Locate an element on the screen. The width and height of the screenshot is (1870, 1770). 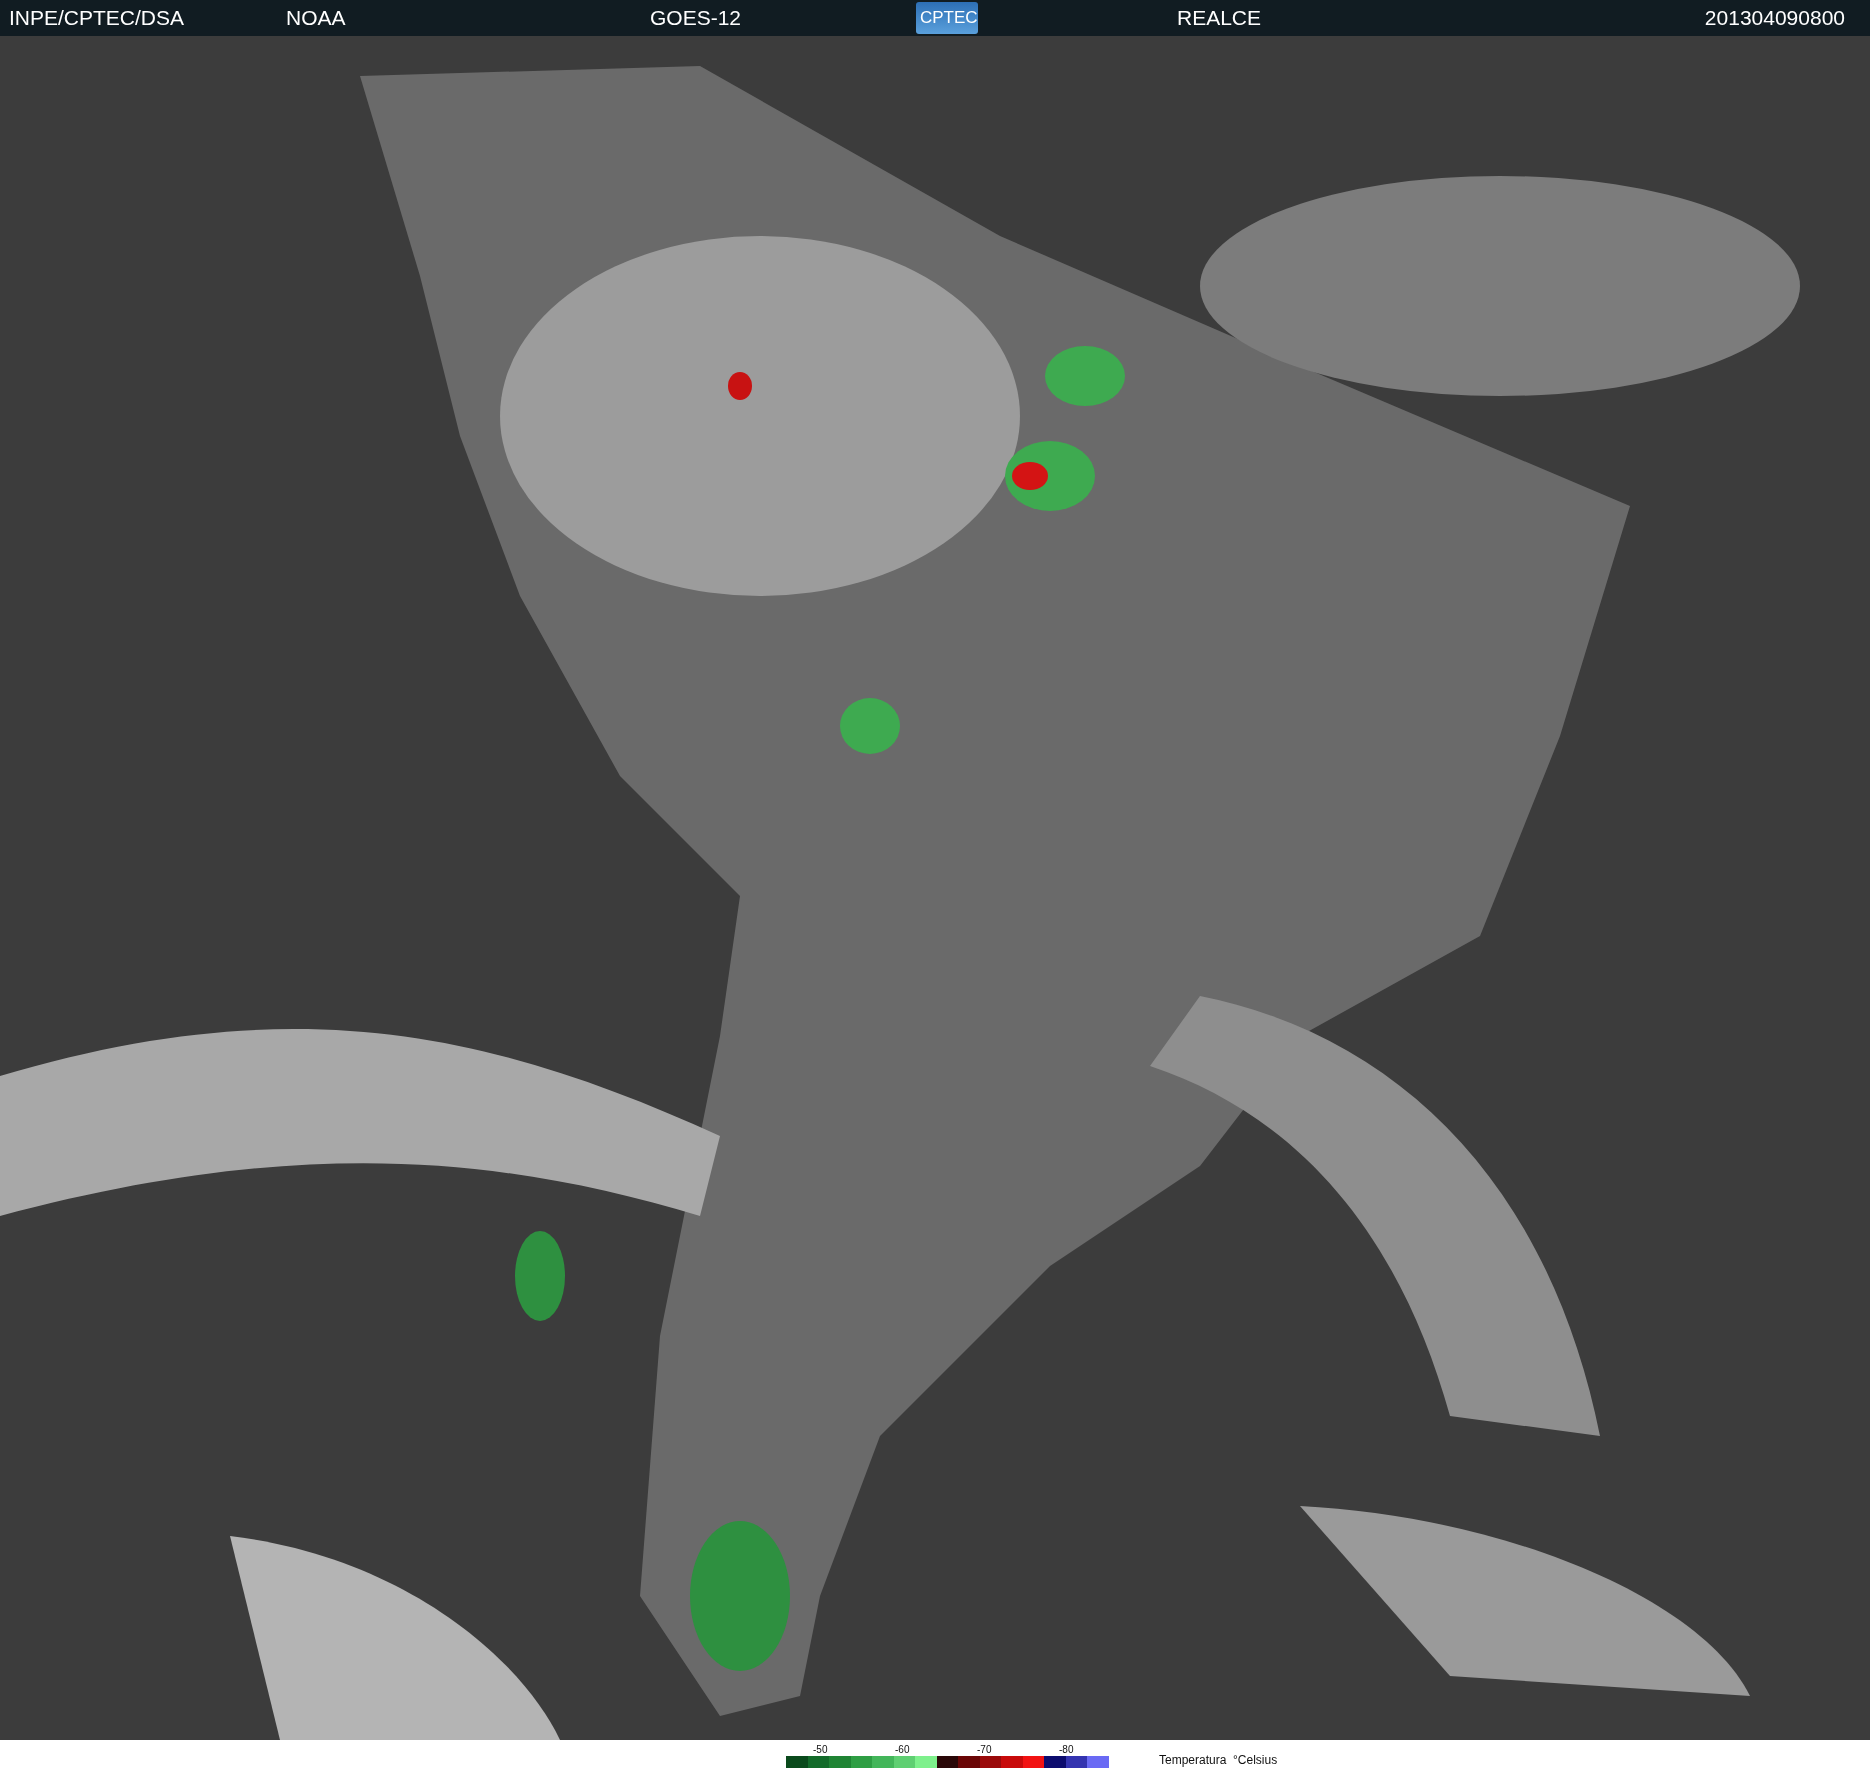
header-label: INPE/CPTEC/DSA is located at coordinates (97, 18).